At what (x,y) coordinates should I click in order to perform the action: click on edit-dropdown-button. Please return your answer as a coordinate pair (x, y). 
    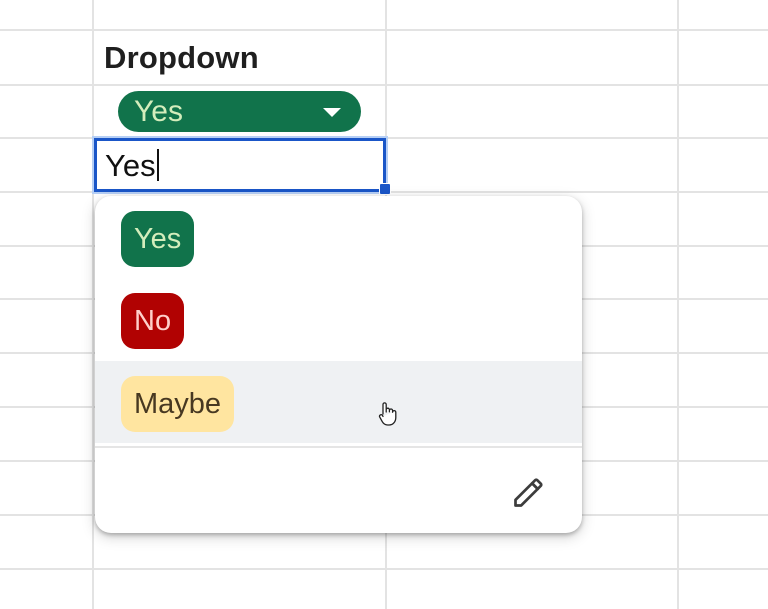
    Looking at the image, I should click on (529, 492).